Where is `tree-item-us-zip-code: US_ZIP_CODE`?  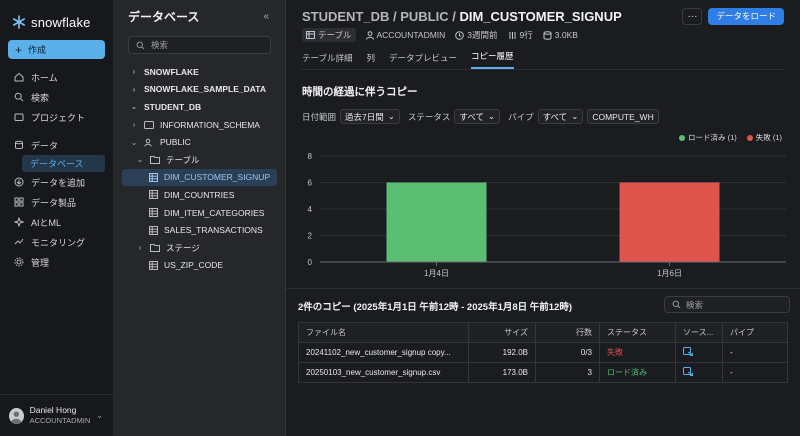
tree-item-us-zip-code: US_ZIP_CODE is located at coordinates (202, 266).